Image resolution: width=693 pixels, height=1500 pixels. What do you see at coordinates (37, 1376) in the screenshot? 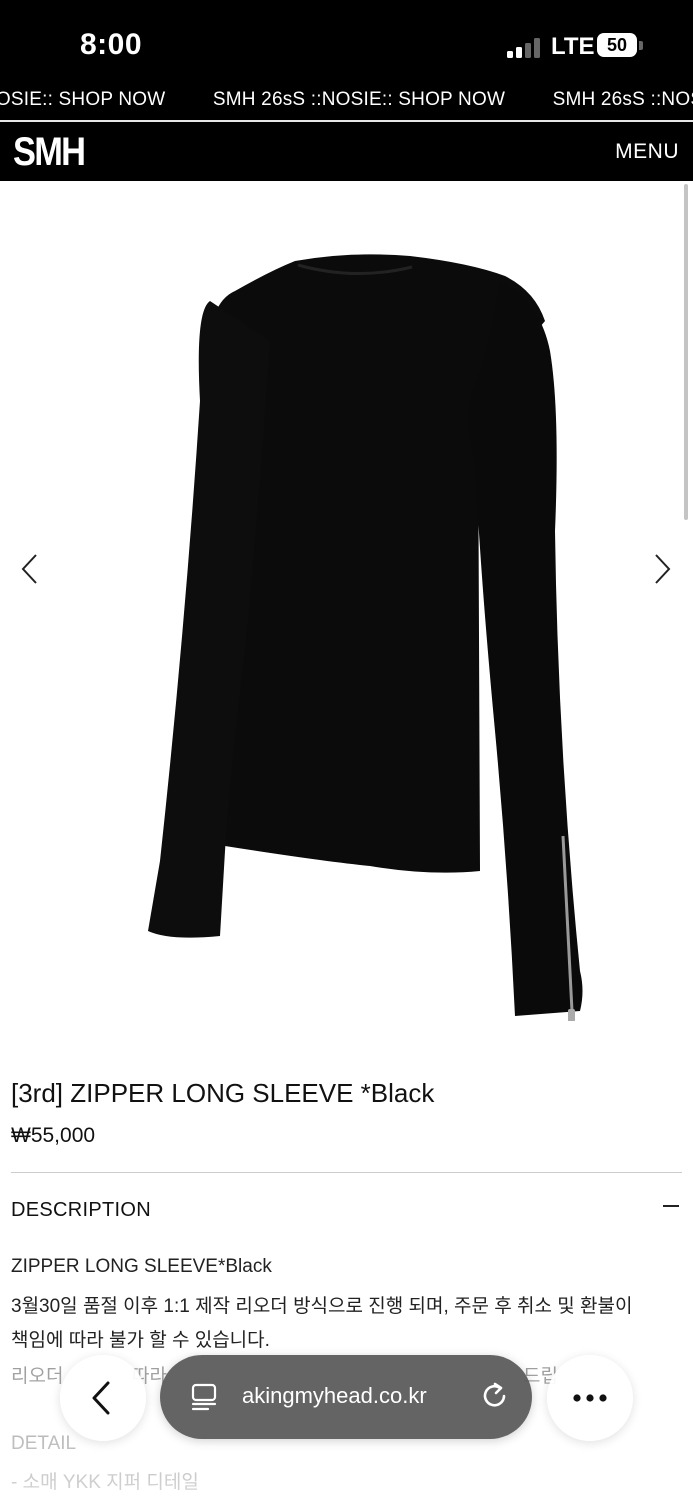
I see `description-line: 리오더` at bounding box center [37, 1376].